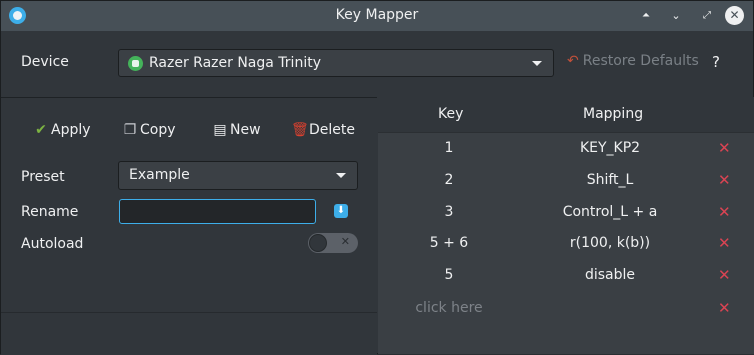 The height and width of the screenshot is (355, 754). I want to click on copy-button: ❐ Copy, so click(149, 130).